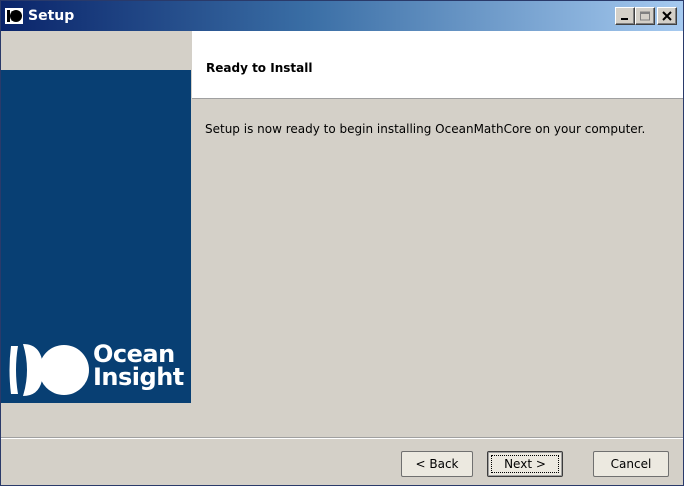 The image size is (684, 486). I want to click on minimize-icon, so click(624, 19).